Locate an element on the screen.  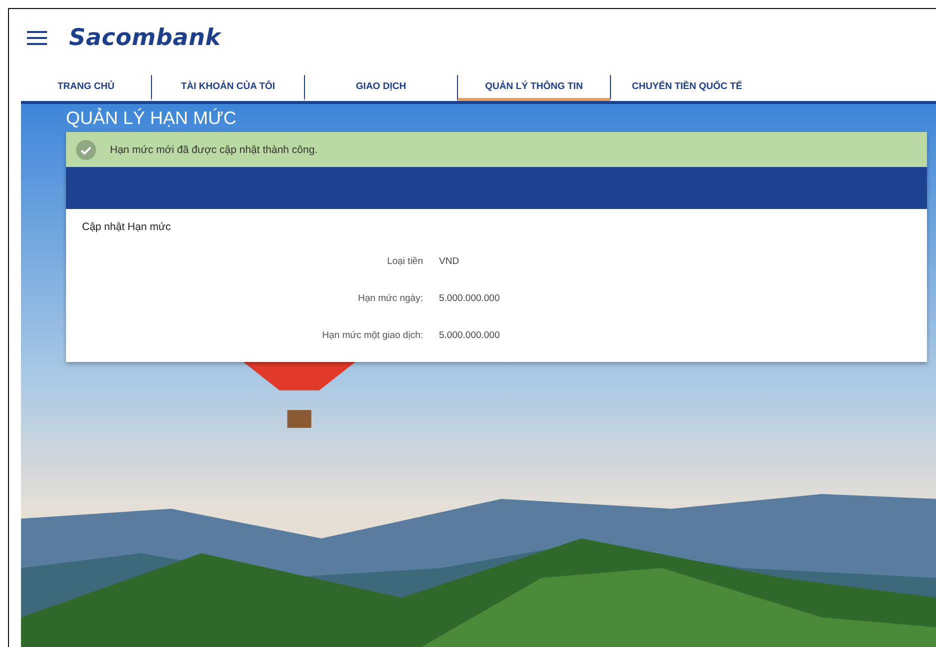
field-label: Hạn mức một giao dịch: is located at coordinates (372, 335).